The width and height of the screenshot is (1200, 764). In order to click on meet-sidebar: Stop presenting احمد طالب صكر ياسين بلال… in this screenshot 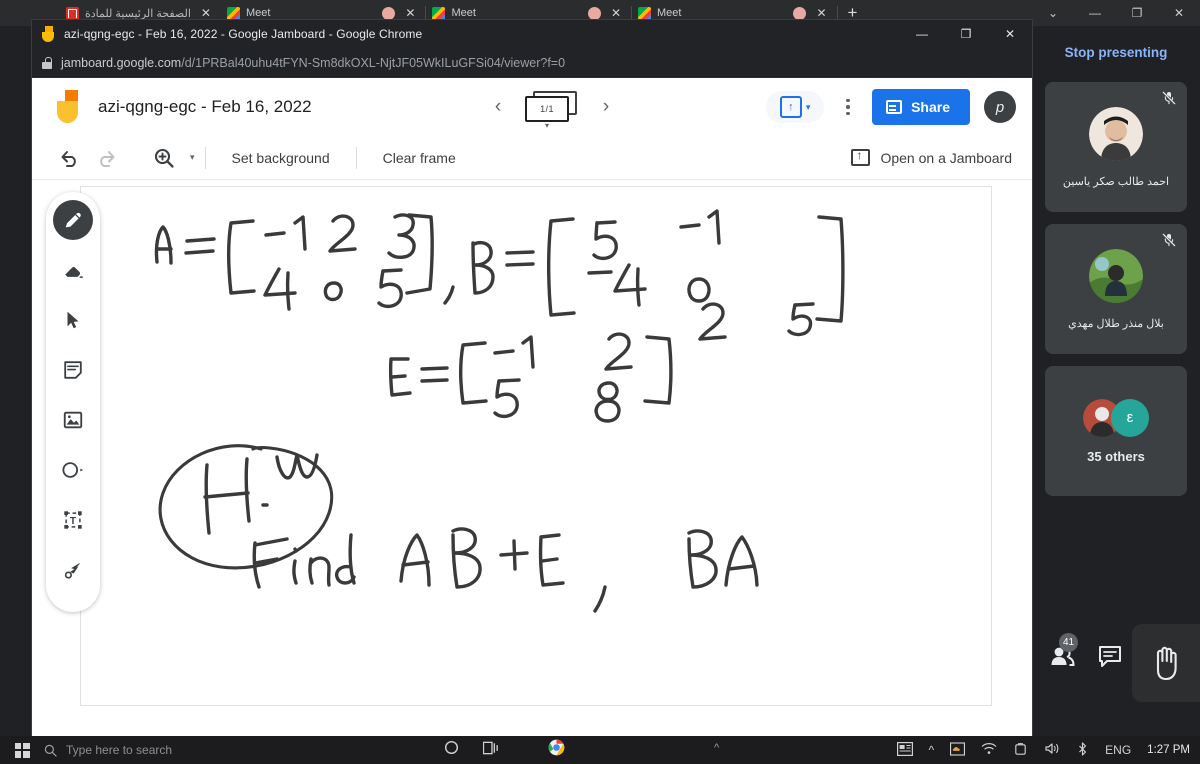, I will do `click(1116, 381)`.